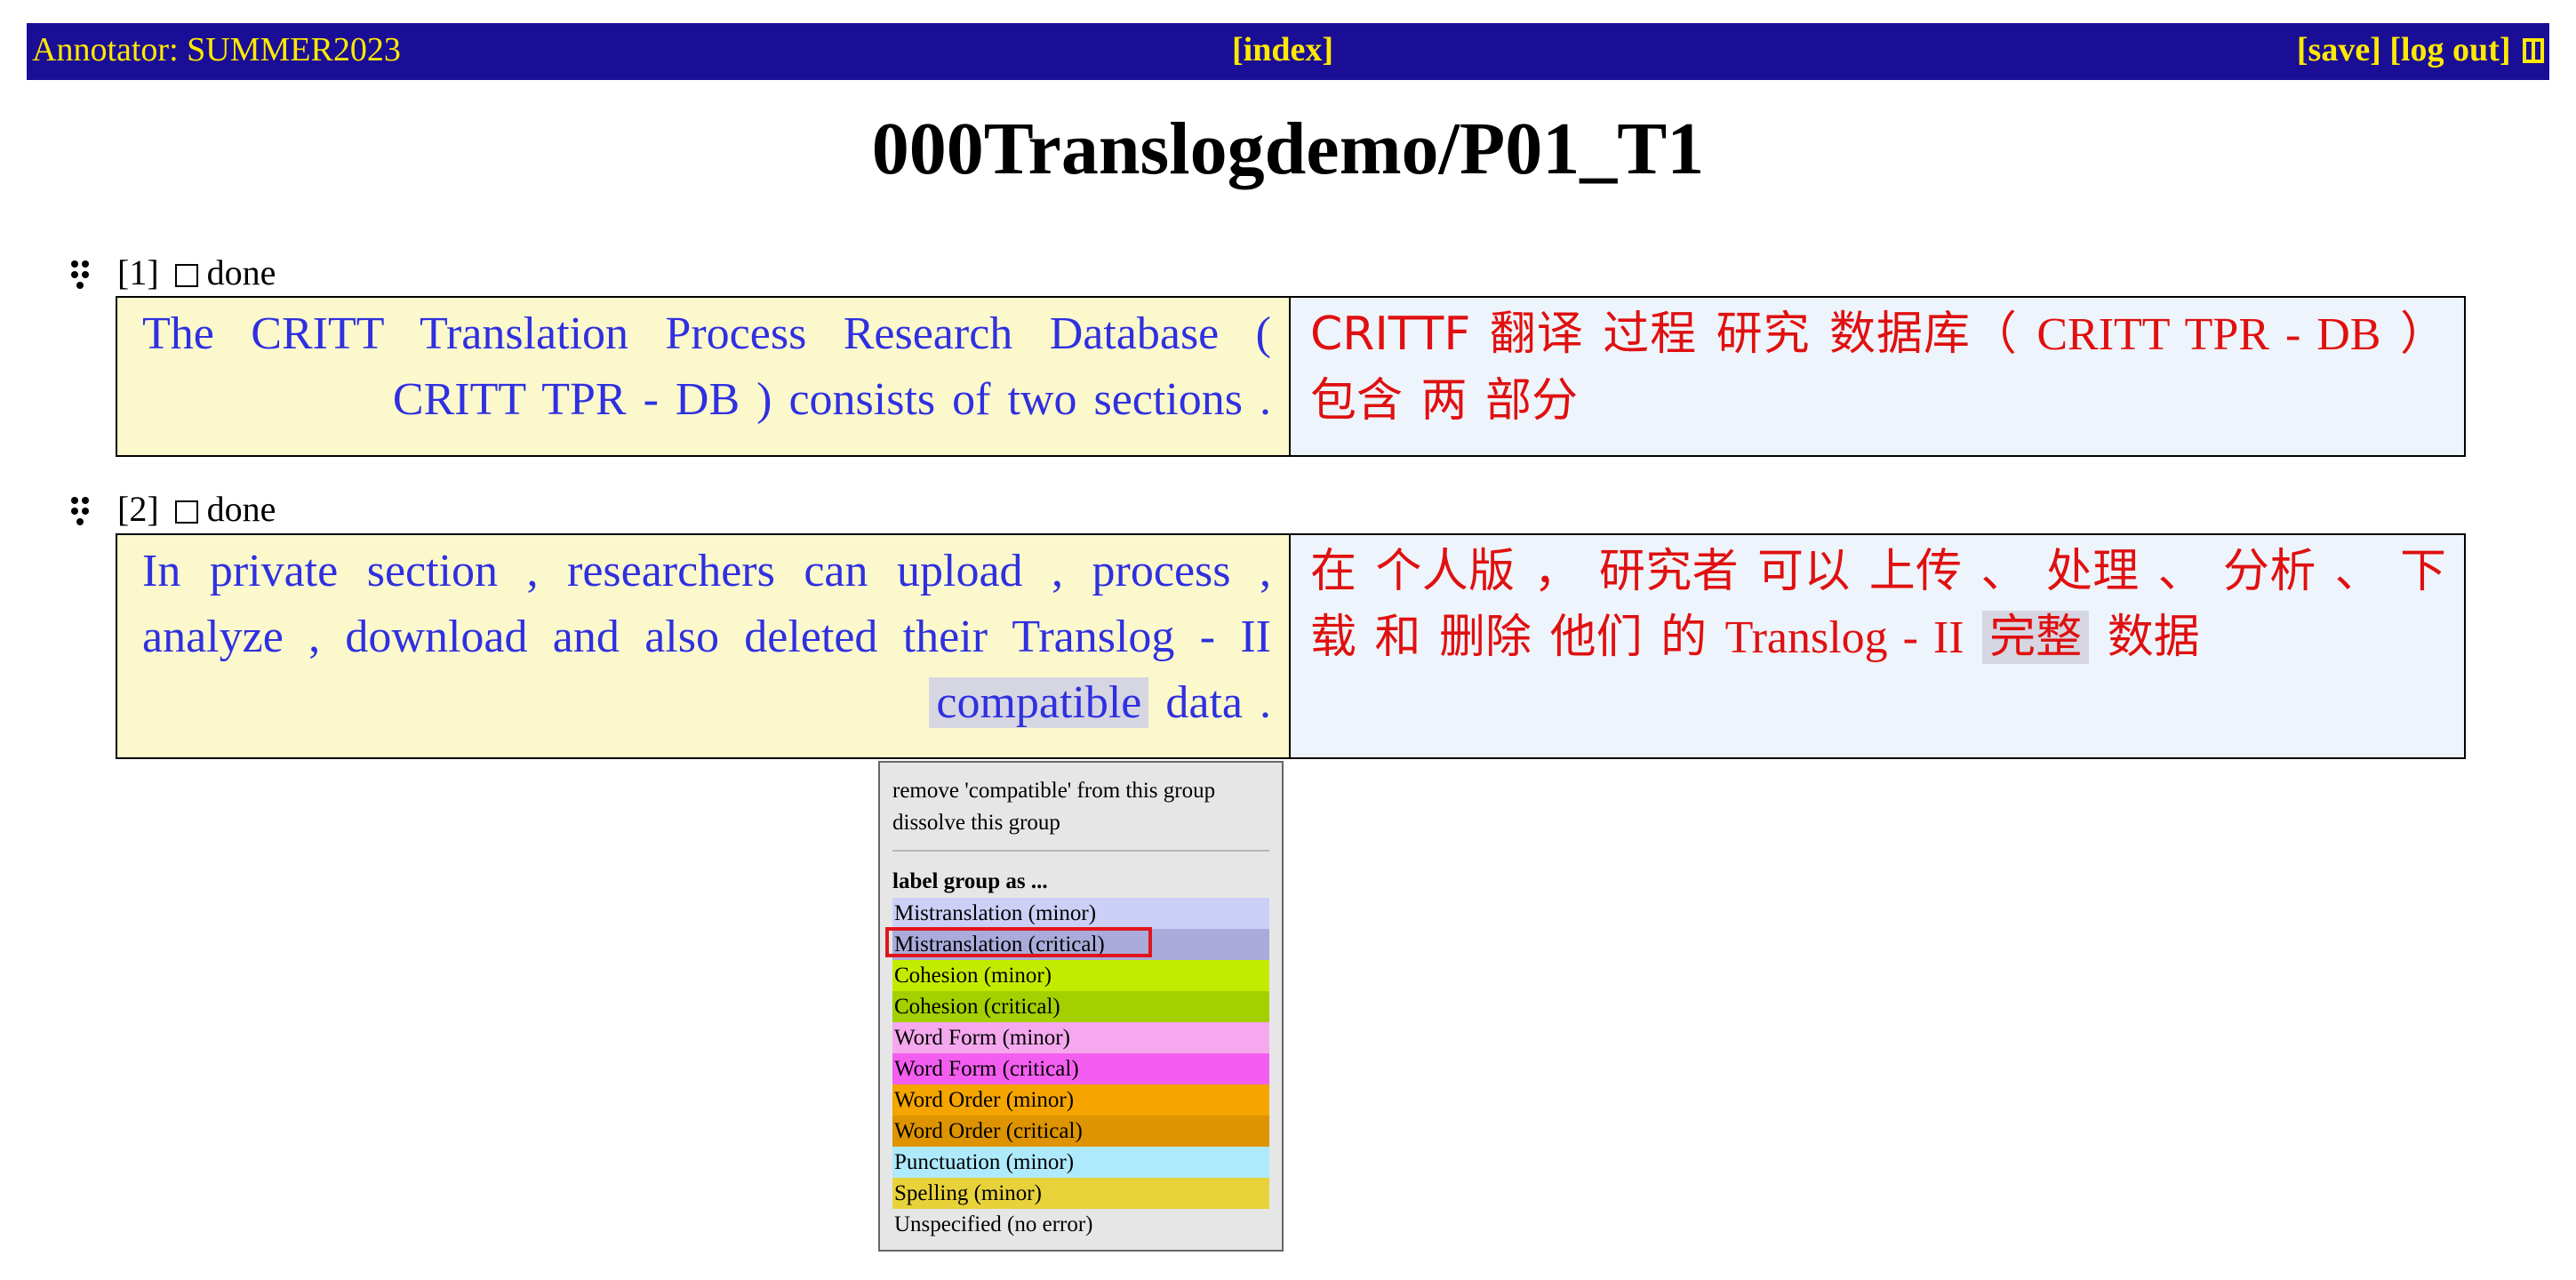 Image resolution: width=2576 pixels, height=1280 pixels. What do you see at coordinates (1080, 851) in the screenshot?
I see `menu-divider` at bounding box center [1080, 851].